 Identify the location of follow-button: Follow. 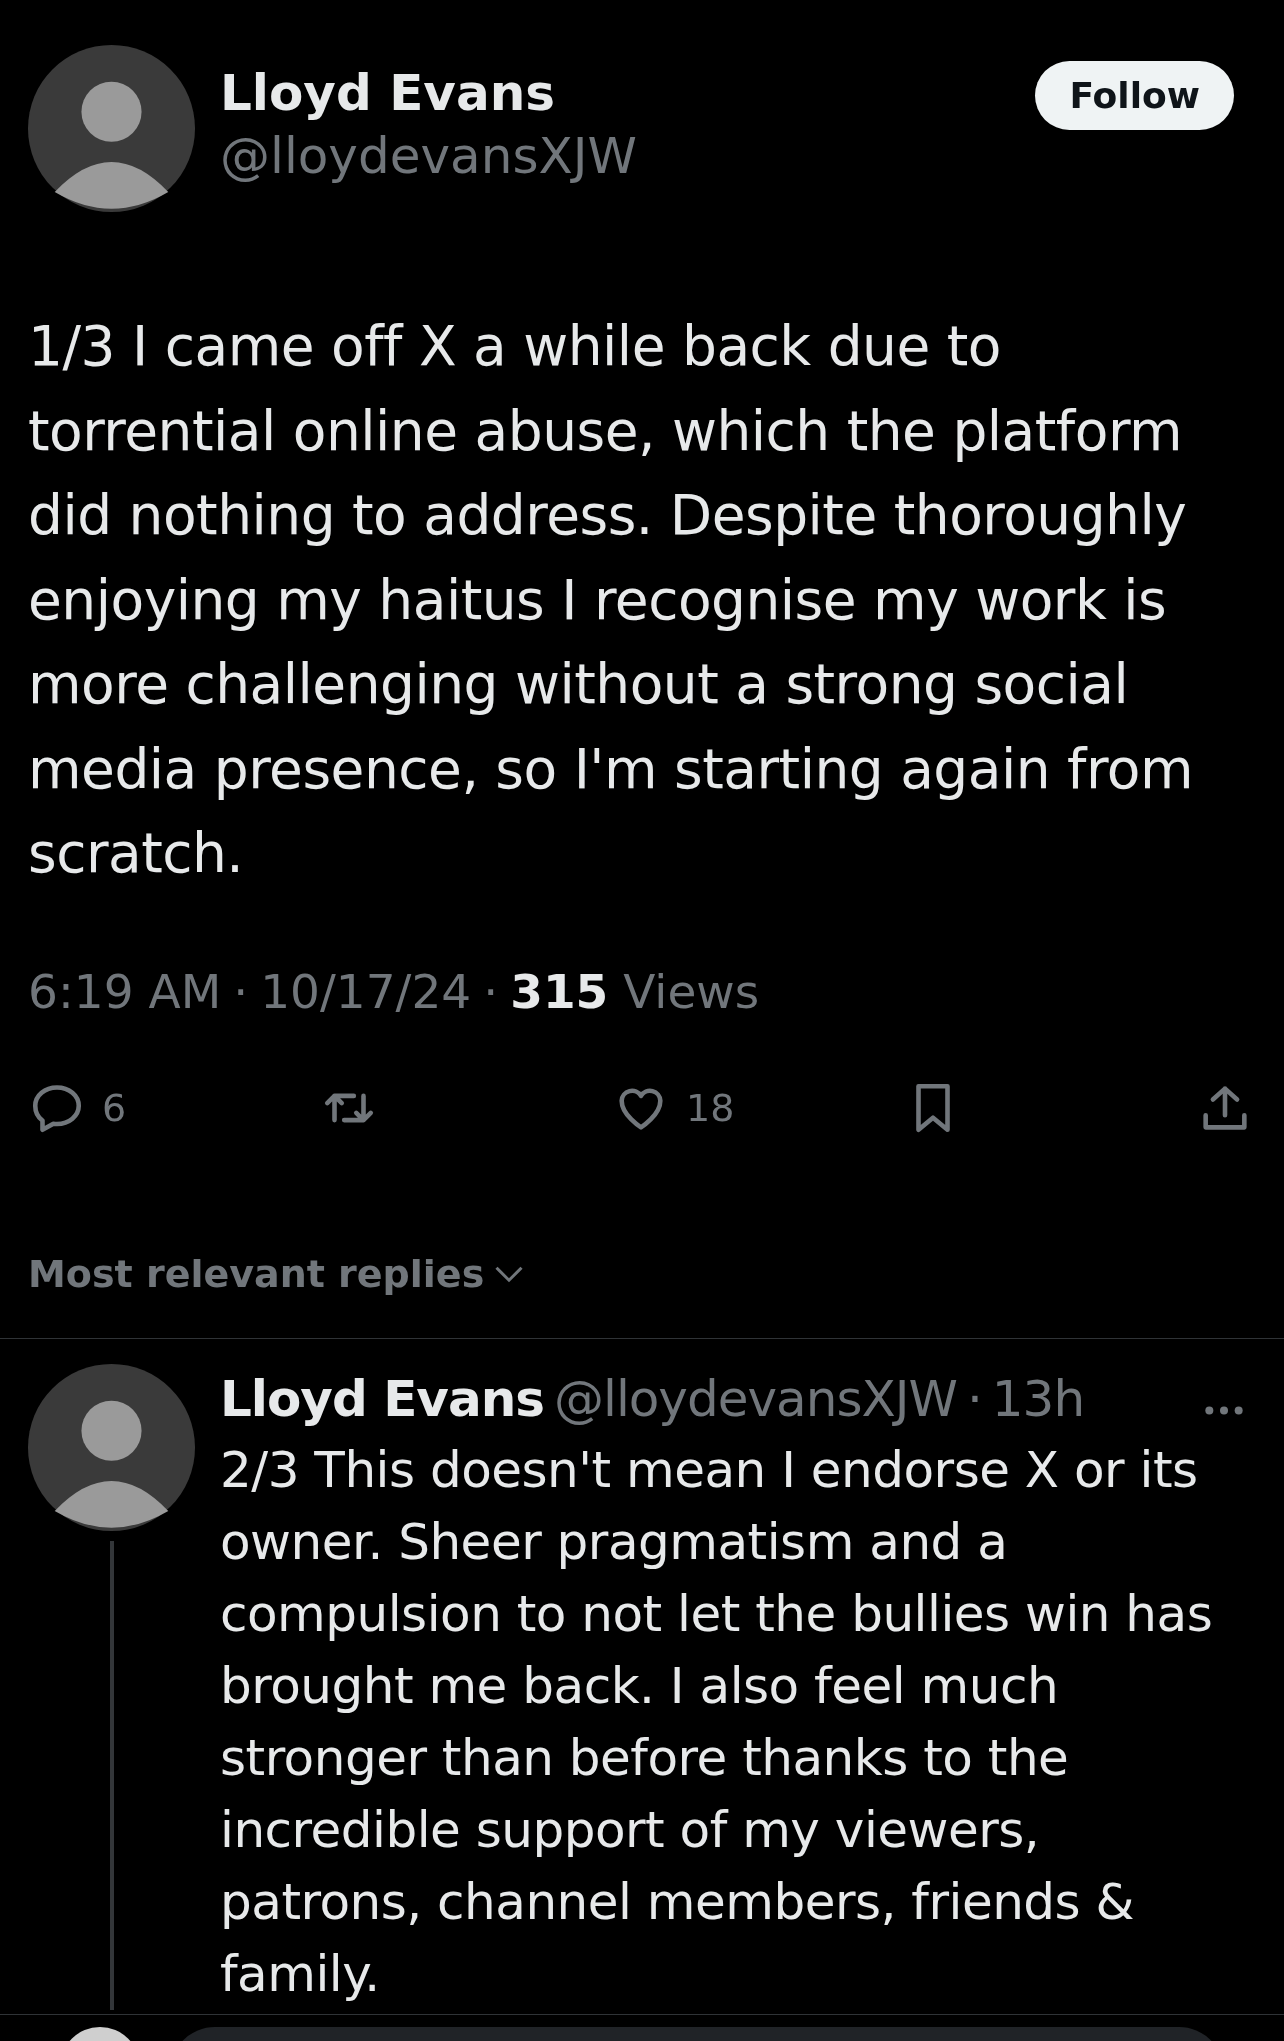
(1134, 95).